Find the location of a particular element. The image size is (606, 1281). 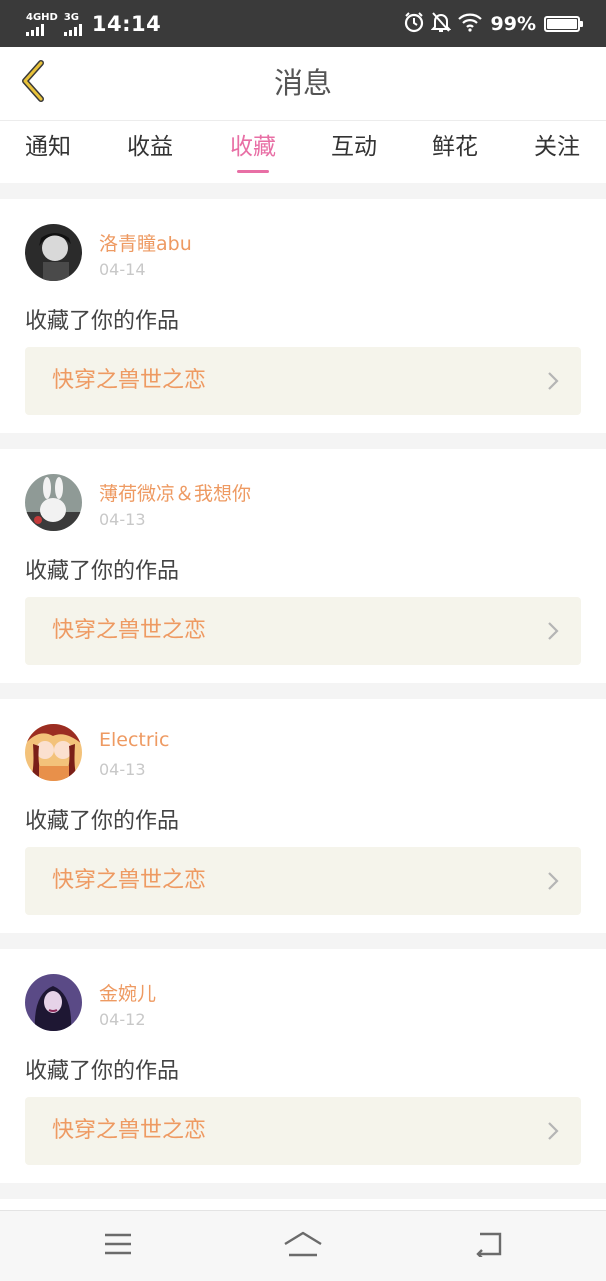

tab-label: 收藏 is located at coordinates (253, 147).